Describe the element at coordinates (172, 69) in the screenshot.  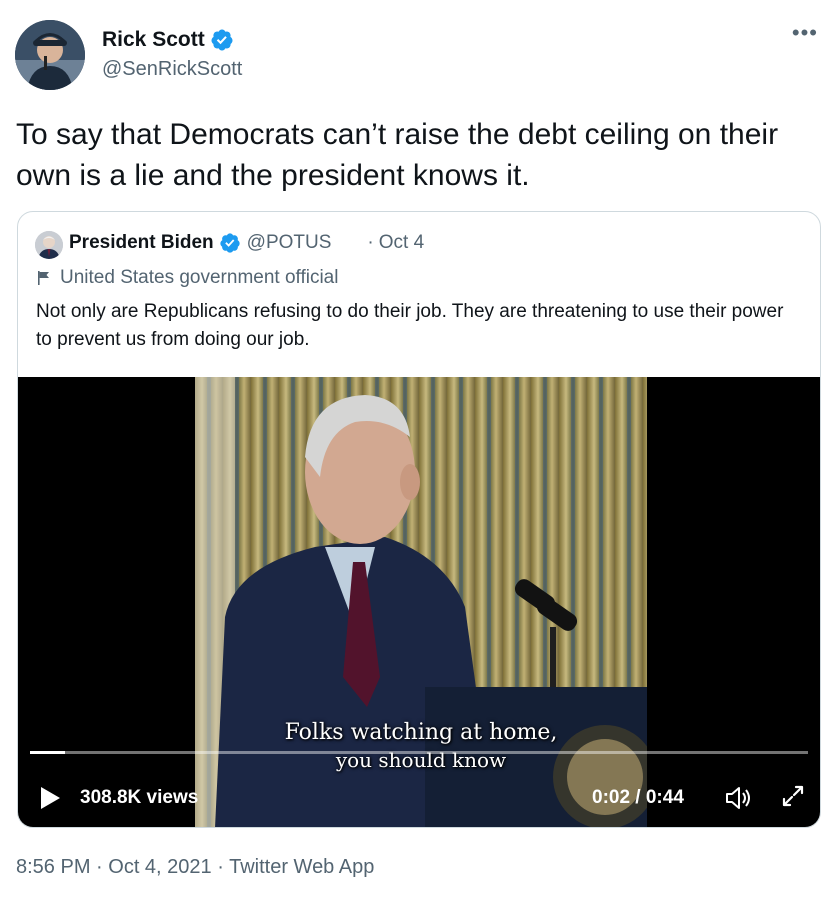
I see `author-handle: @SenRickScott` at that location.